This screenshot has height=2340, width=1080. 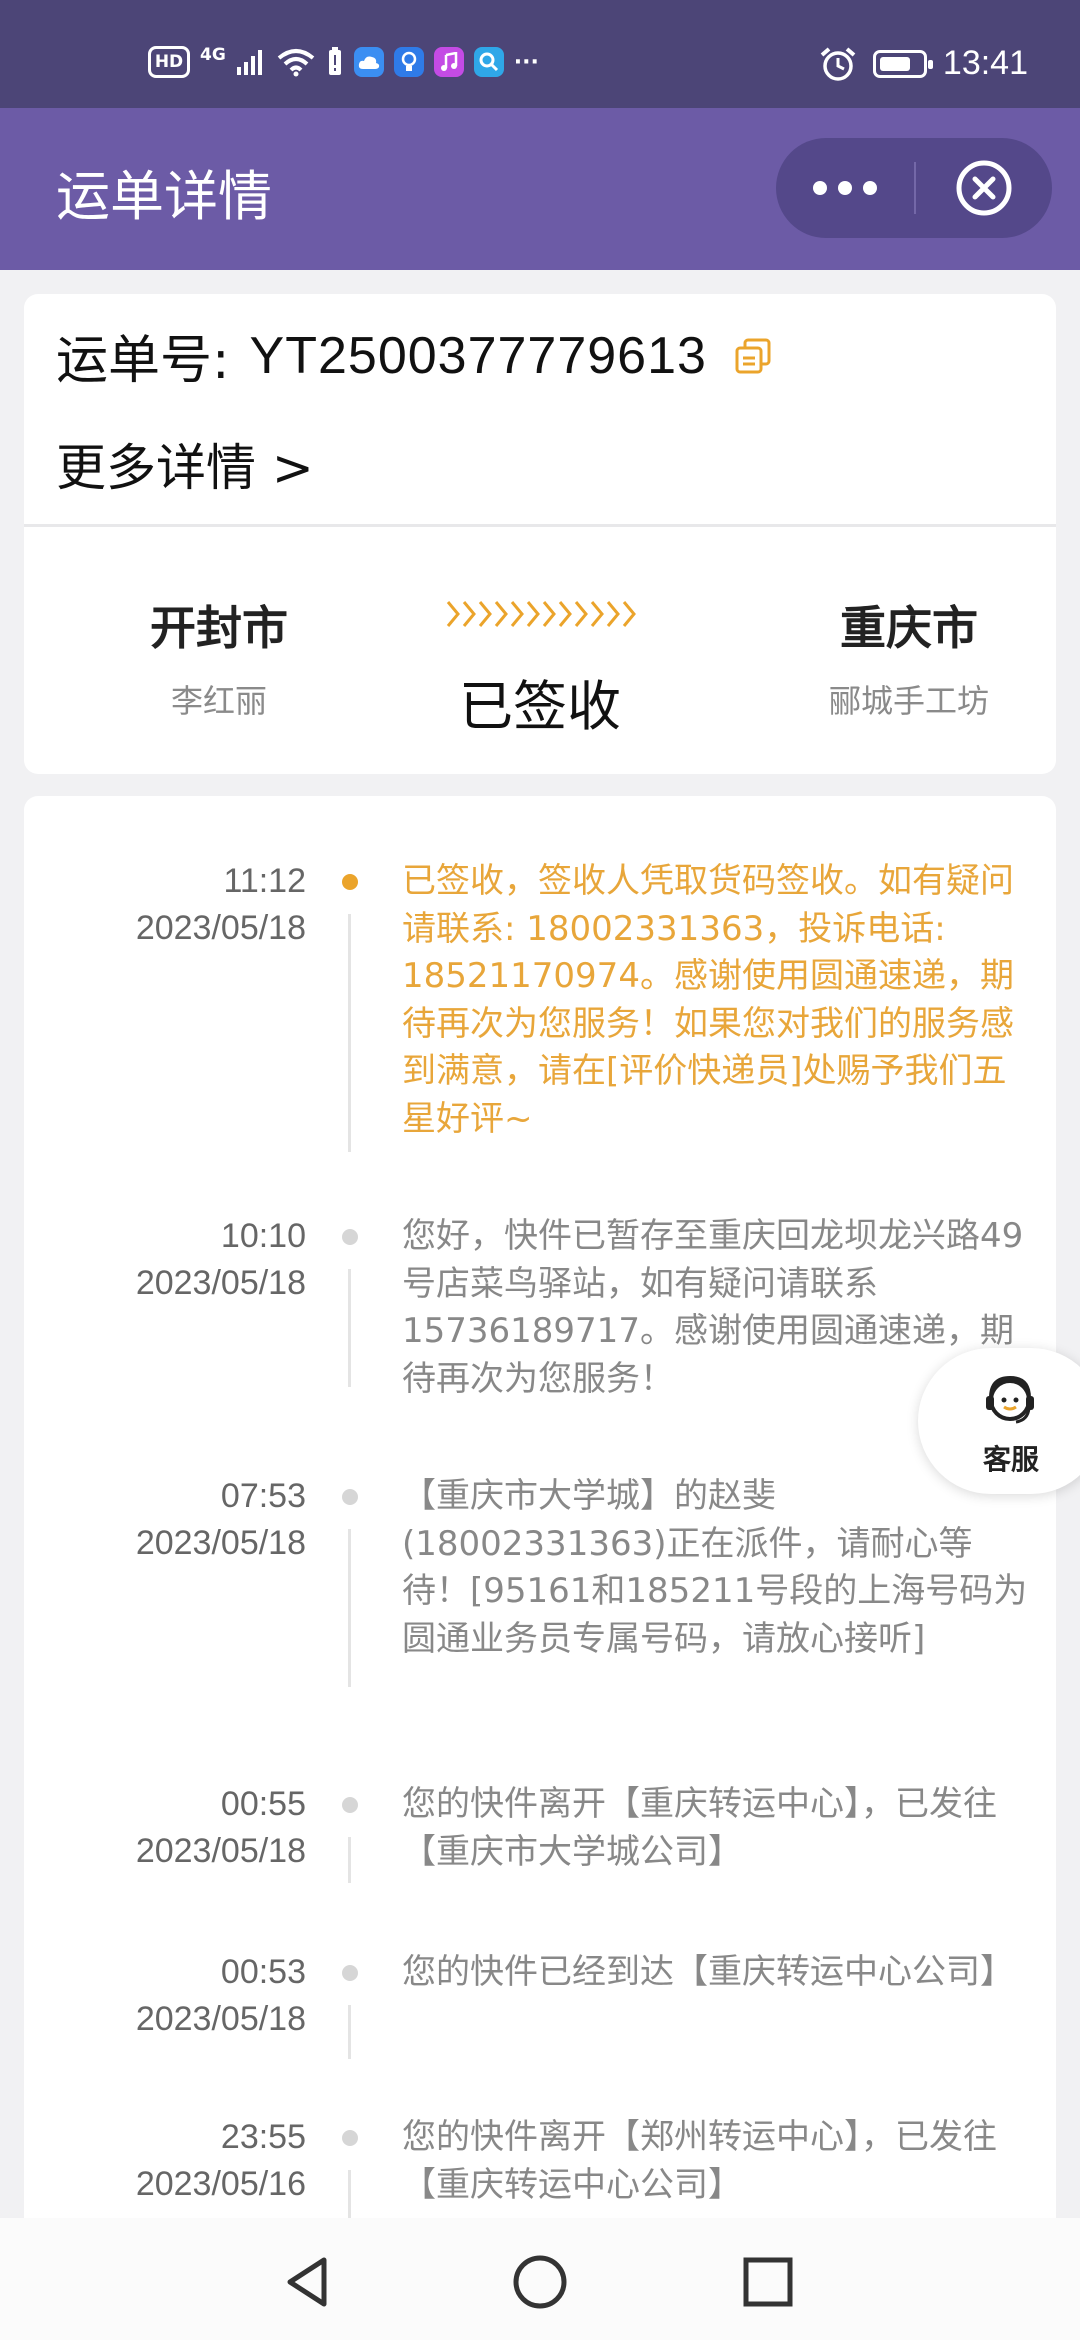 I want to click on sender-name: 李红丽, so click(x=218, y=701).